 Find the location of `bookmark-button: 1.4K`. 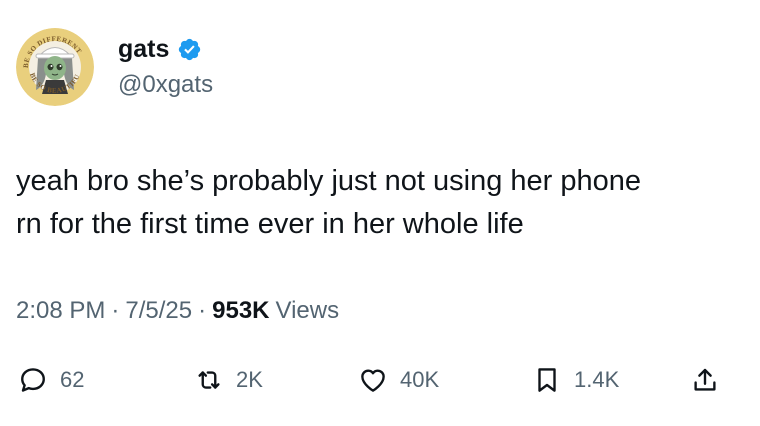

bookmark-button: 1.4K is located at coordinates (575, 380).